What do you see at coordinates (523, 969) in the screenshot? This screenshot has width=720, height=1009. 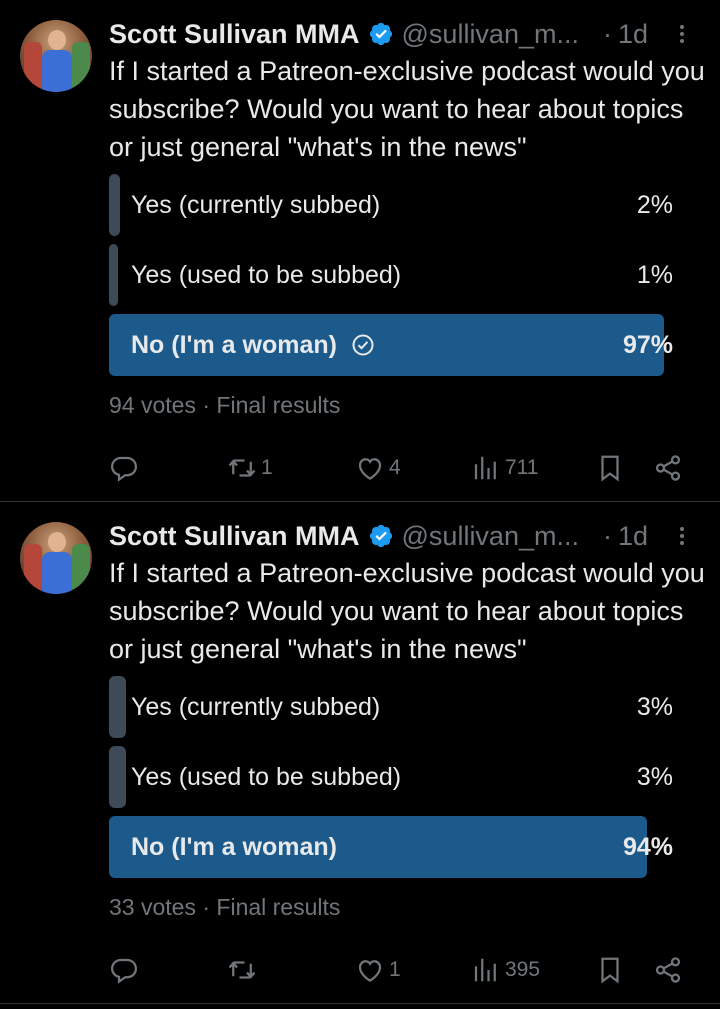 I see `view-count: 395` at bounding box center [523, 969].